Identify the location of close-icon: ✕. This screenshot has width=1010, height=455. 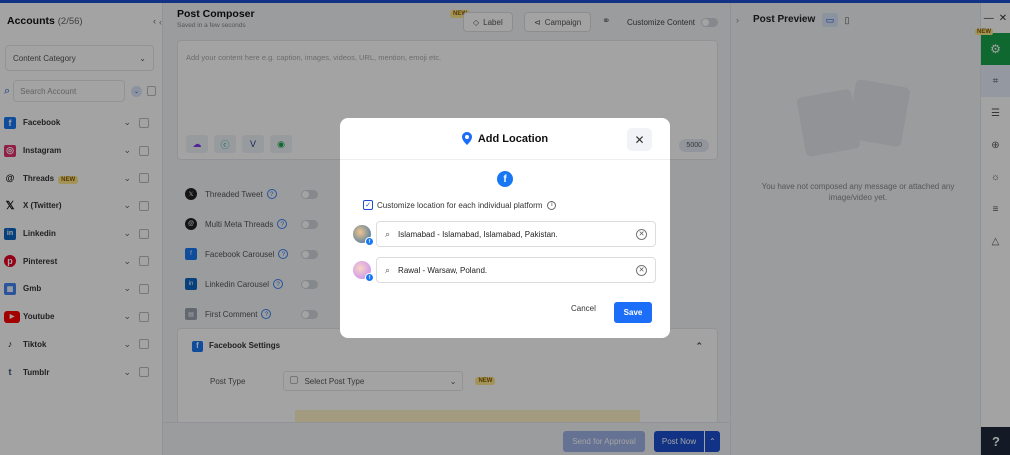
(639, 139).